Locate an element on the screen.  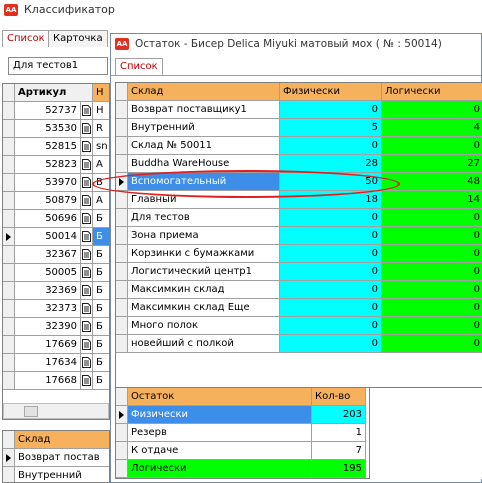
header-name: Н is located at coordinates (101, 93).